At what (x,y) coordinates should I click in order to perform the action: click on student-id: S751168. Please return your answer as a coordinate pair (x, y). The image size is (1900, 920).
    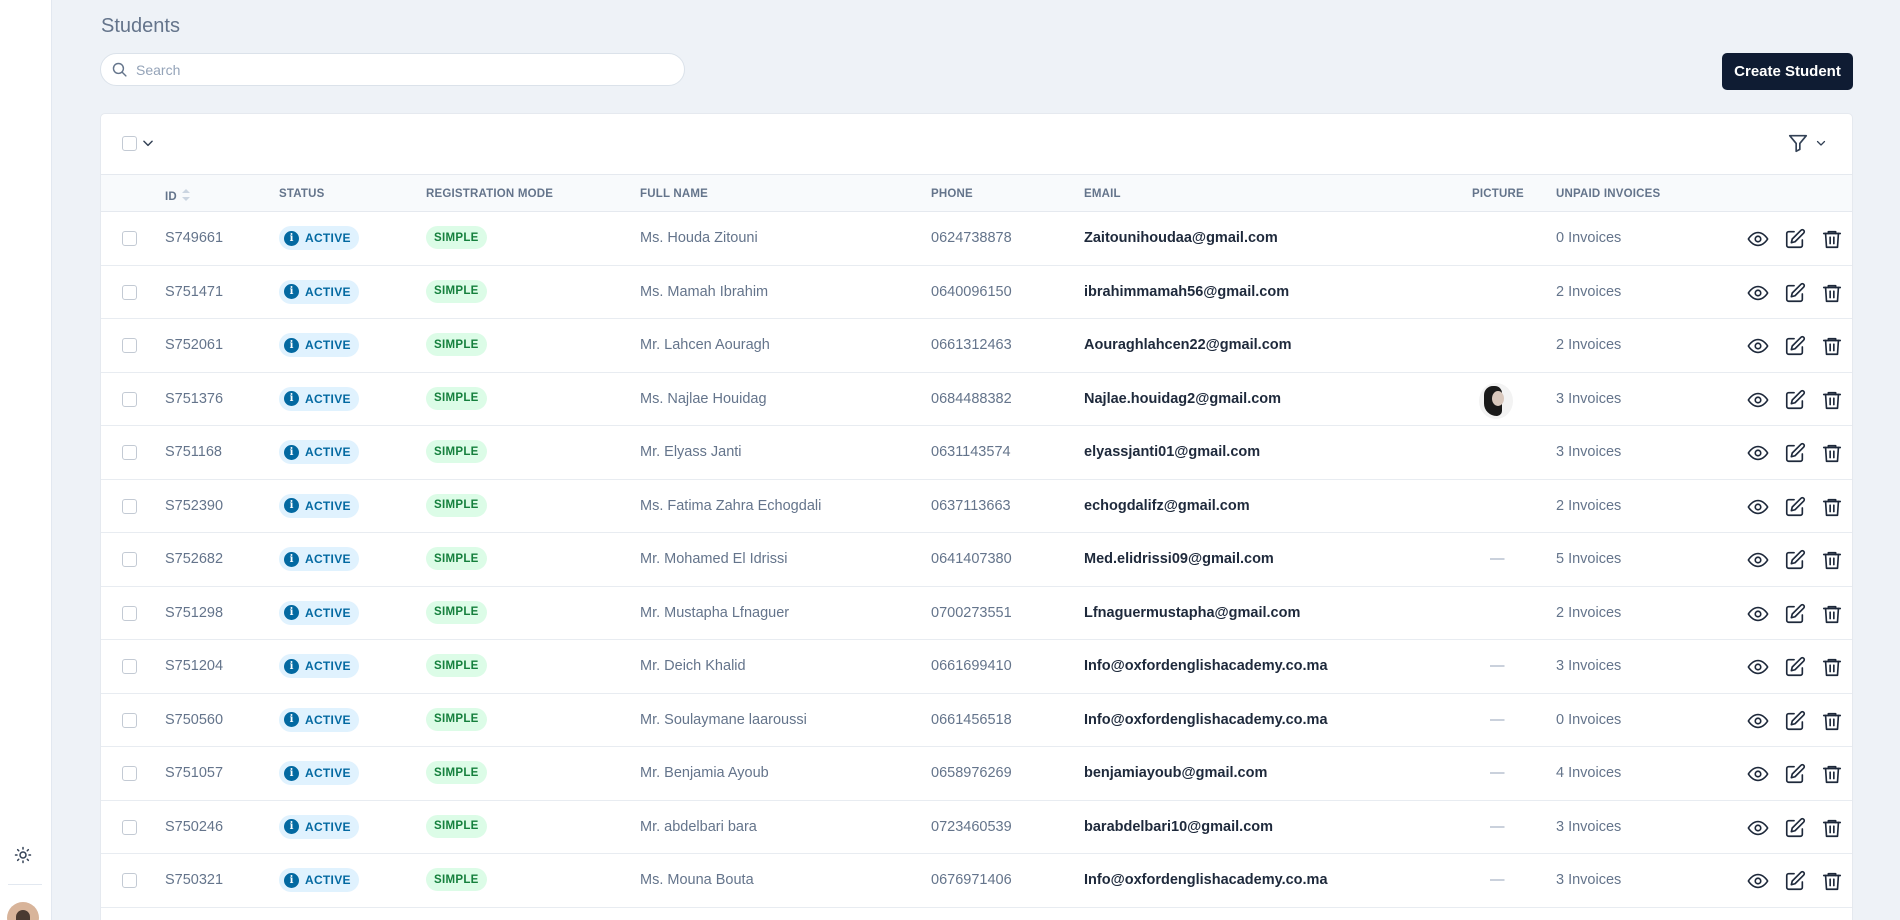
    Looking at the image, I should click on (193, 452).